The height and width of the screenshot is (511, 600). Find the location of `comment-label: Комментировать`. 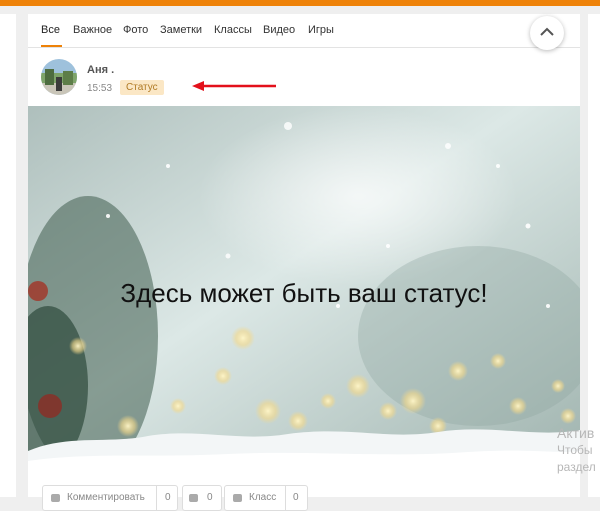

comment-label: Комментировать is located at coordinates (106, 497).